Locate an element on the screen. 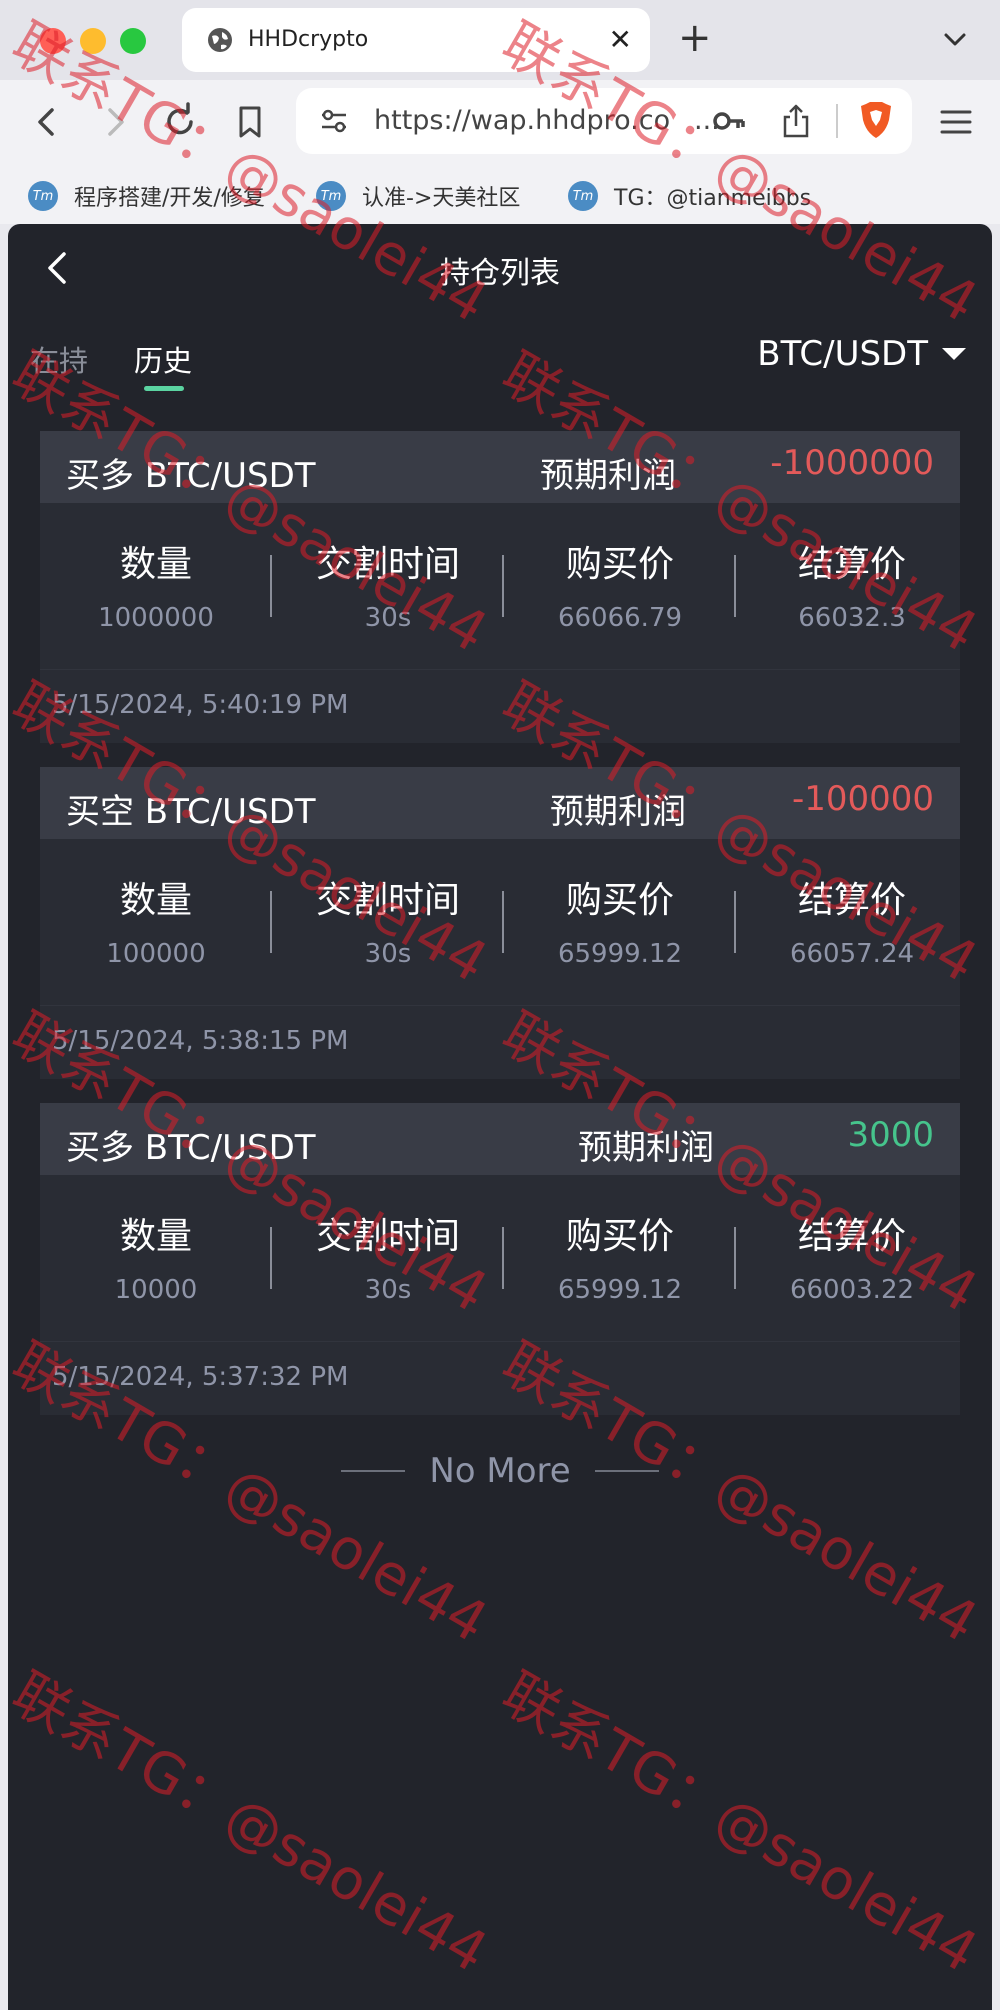  delivery-time-label: 交割时间 is located at coordinates (387, 564).